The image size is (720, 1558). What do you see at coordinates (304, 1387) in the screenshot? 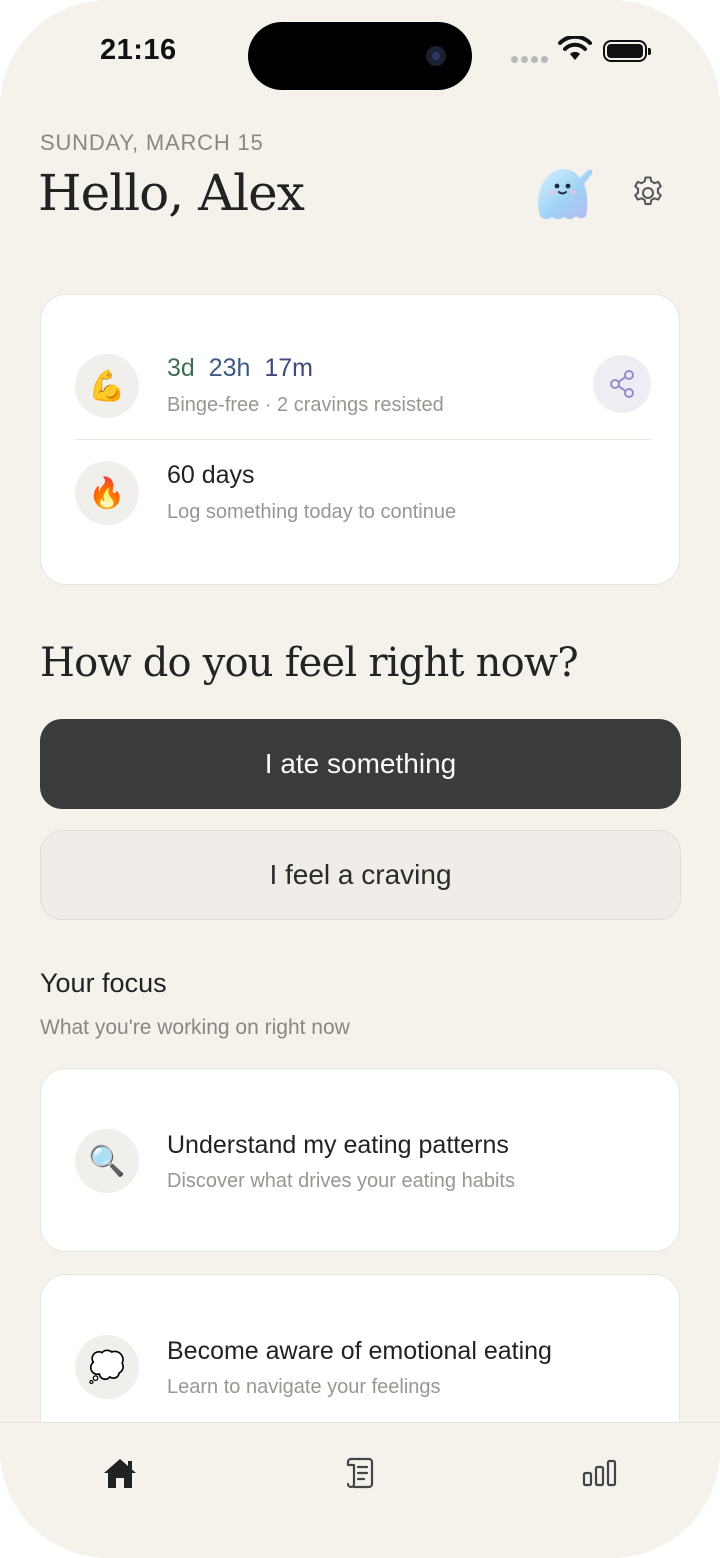
I see `focus-item-subtitle: Learn to navigate your feelings` at bounding box center [304, 1387].